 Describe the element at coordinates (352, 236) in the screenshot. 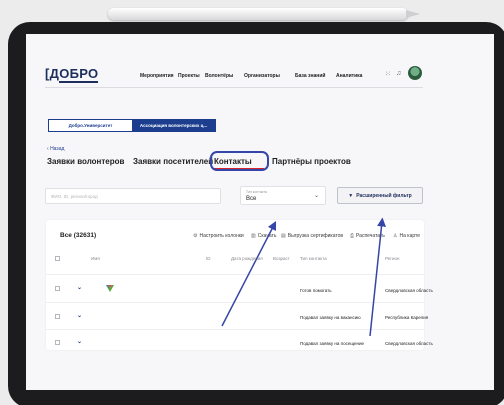

I see `printer-icon: ⎙` at that location.